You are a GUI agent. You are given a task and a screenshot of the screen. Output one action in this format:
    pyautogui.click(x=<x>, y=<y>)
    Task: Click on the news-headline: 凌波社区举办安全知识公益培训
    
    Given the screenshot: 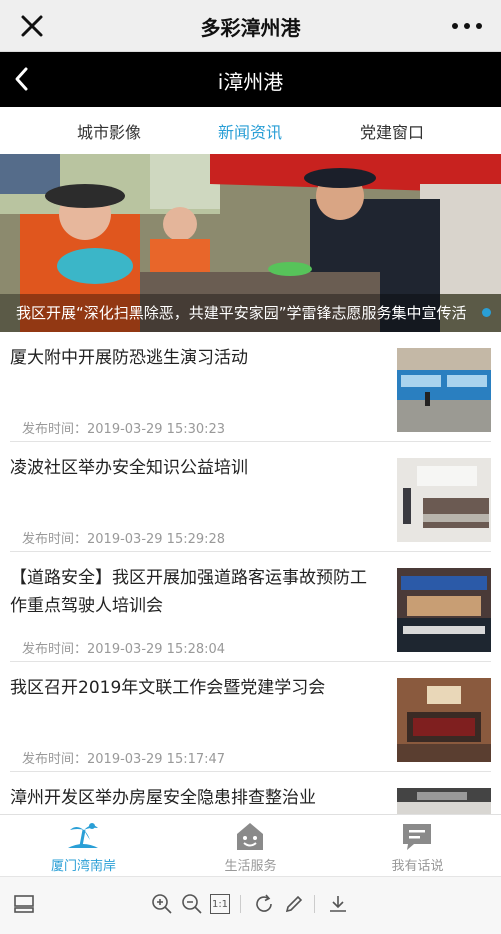 What is the action you would take?
    pyautogui.click(x=129, y=468)
    